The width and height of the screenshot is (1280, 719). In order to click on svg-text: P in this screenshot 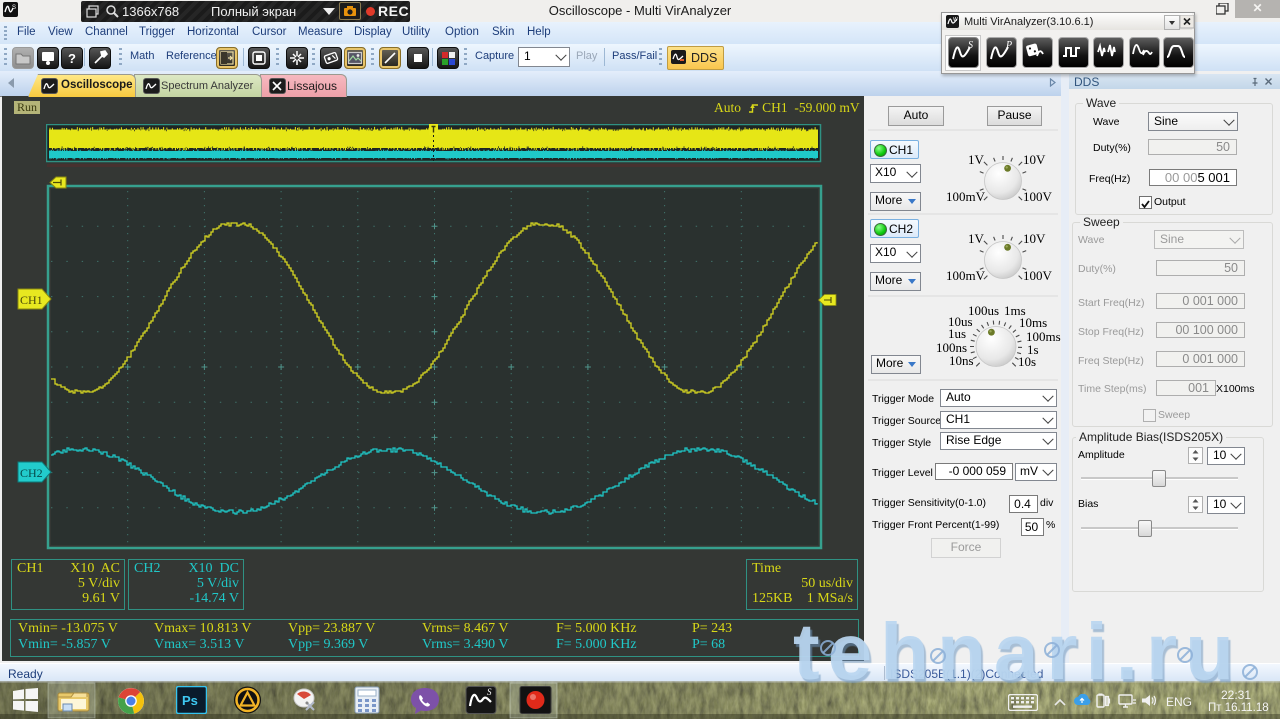, I will do `click(1008, 45)`.